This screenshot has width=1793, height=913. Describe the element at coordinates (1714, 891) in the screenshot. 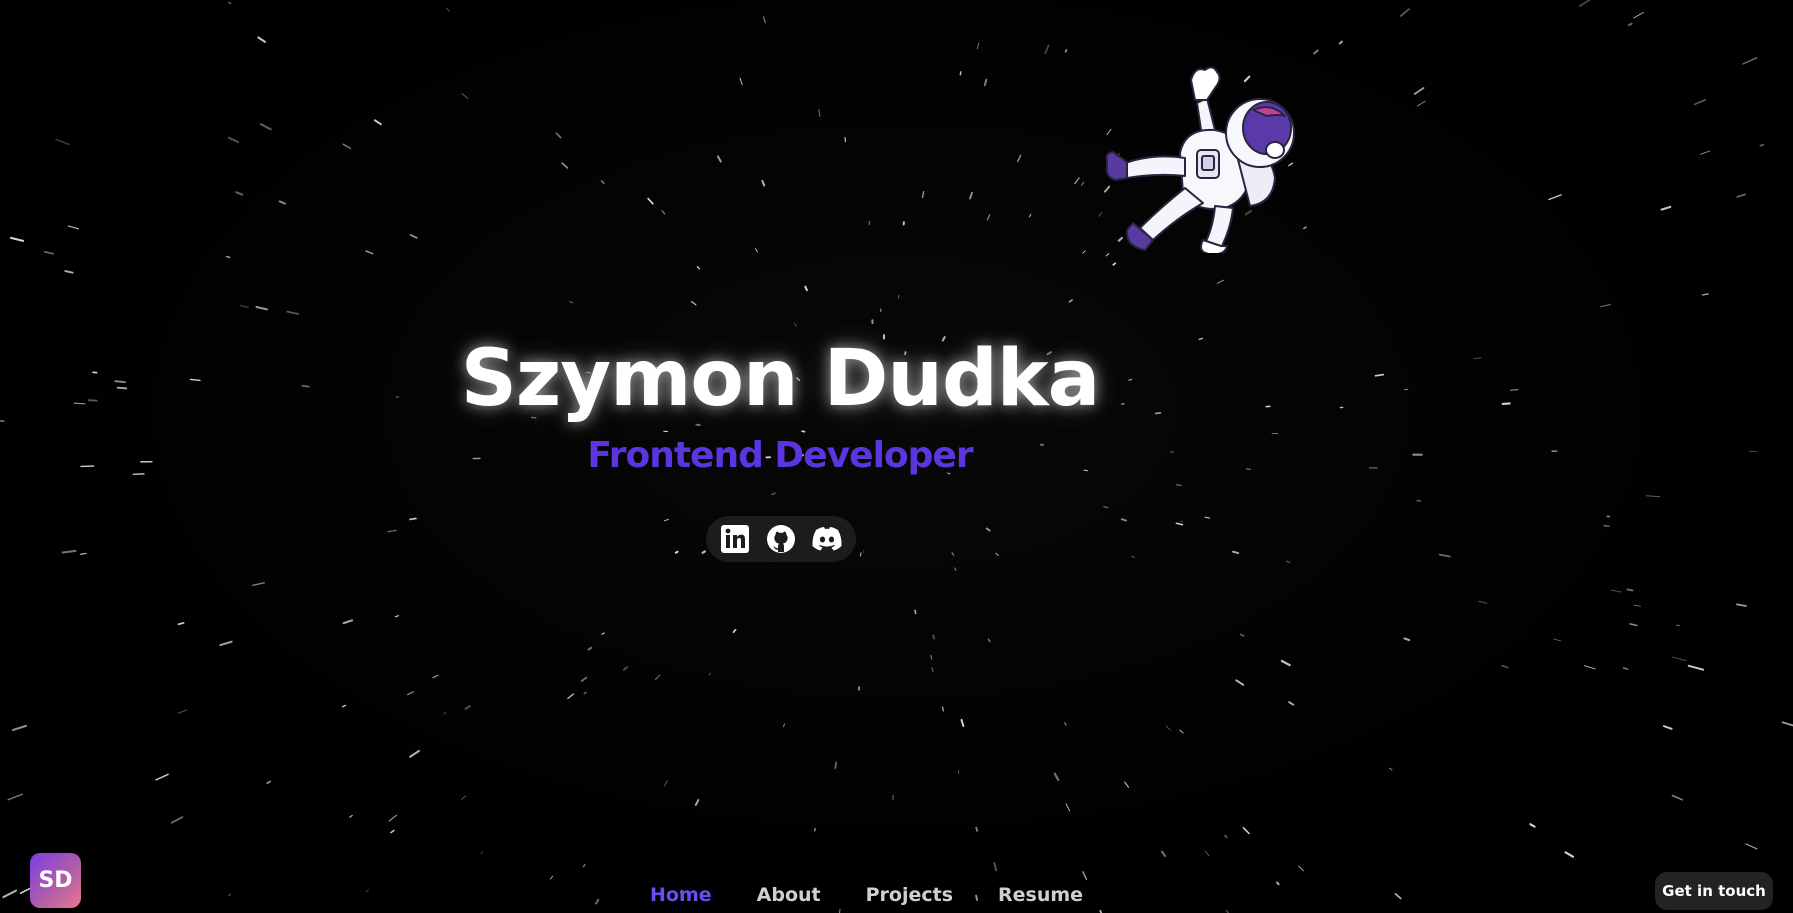

I see `get-in-touch-button: Get in touch` at that location.